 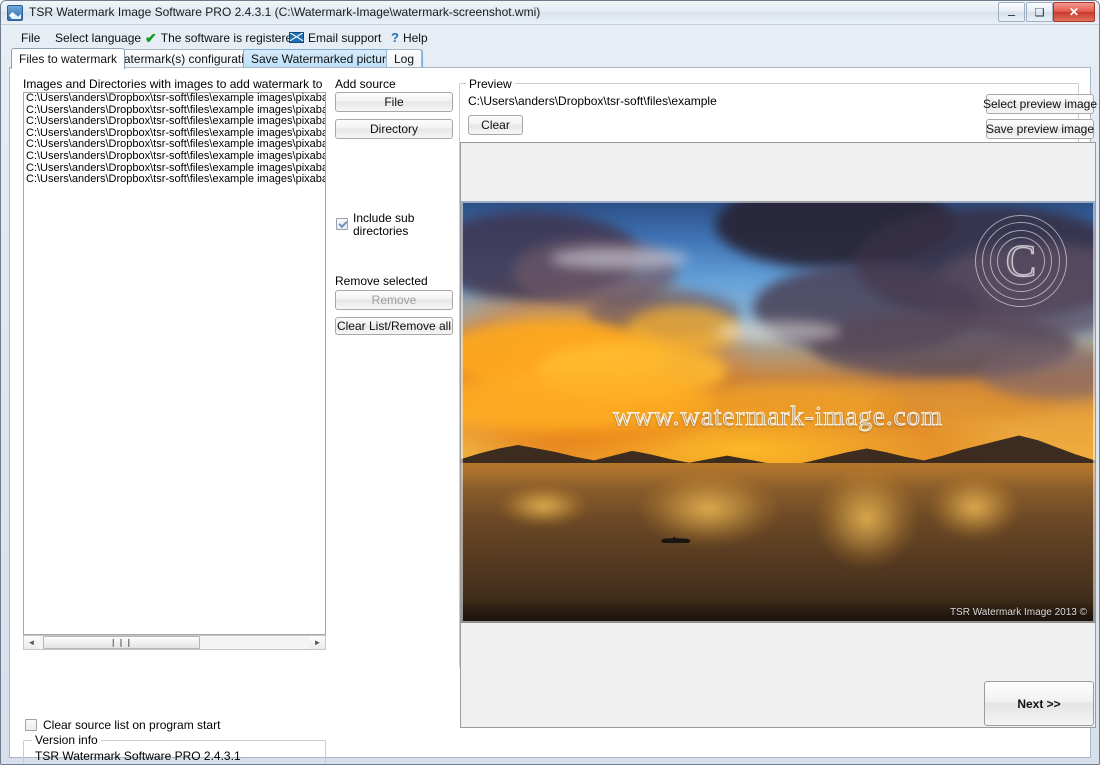 I want to click on add-file-button: File, so click(x=394, y=102).